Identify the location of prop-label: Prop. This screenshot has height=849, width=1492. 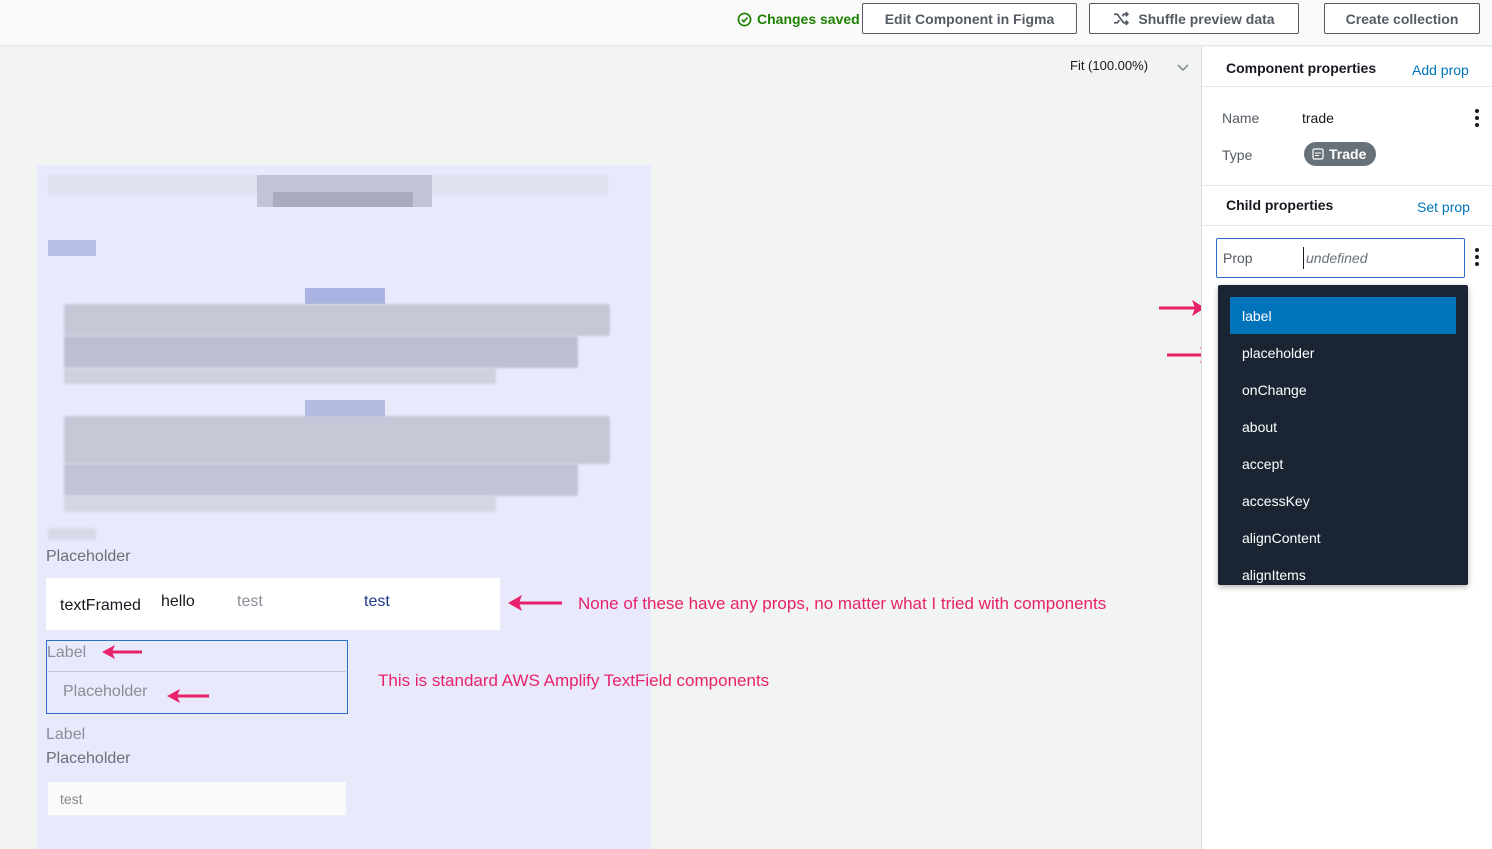
(1238, 258).